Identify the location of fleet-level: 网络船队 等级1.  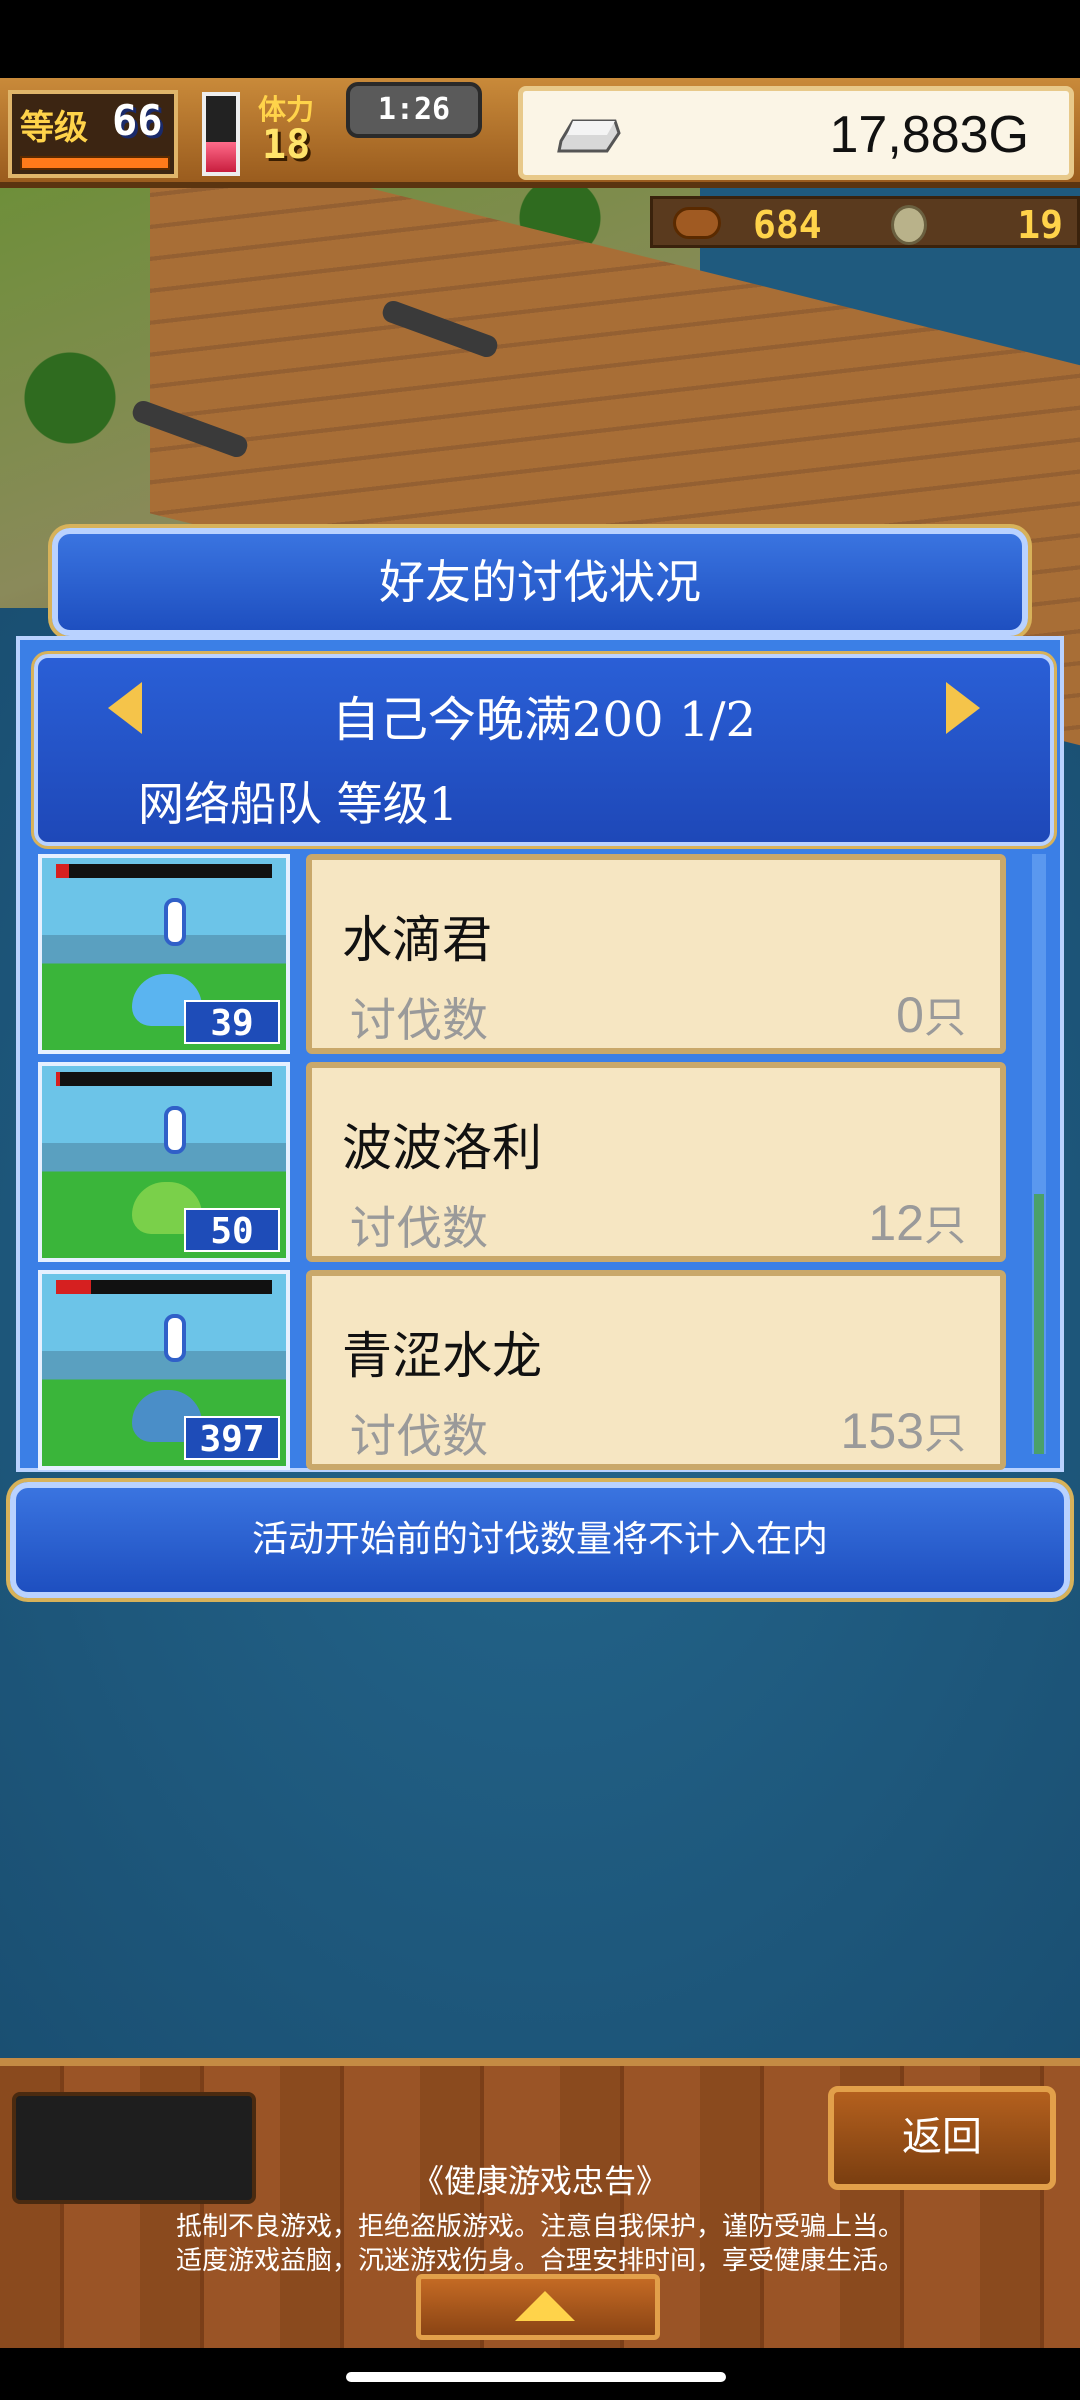
(298, 804).